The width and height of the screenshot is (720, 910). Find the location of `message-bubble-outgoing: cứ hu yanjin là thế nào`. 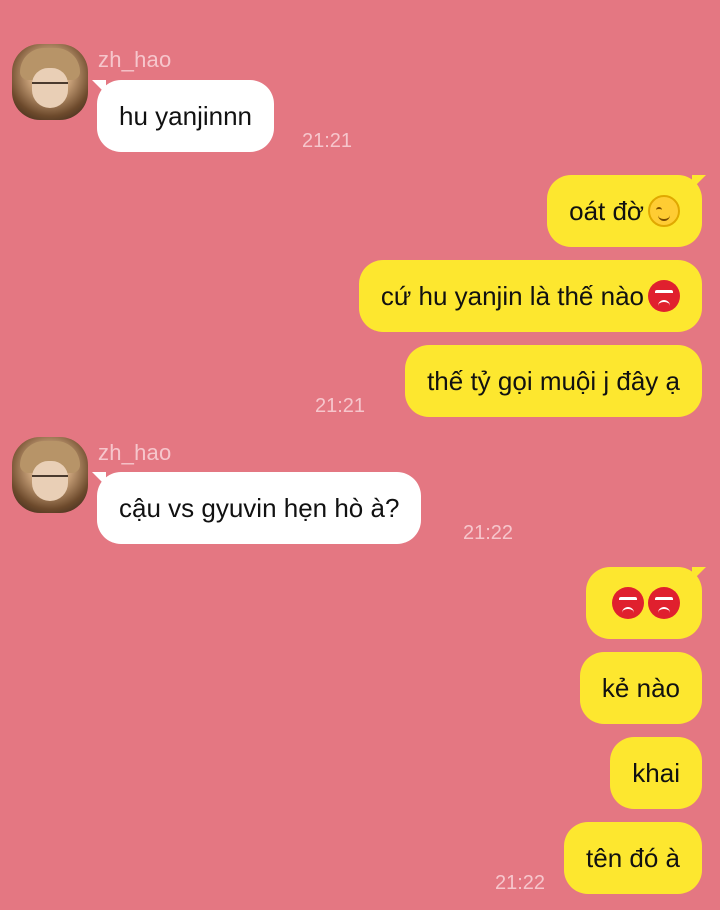

message-bubble-outgoing: cứ hu yanjin là thế nào is located at coordinates (530, 296).